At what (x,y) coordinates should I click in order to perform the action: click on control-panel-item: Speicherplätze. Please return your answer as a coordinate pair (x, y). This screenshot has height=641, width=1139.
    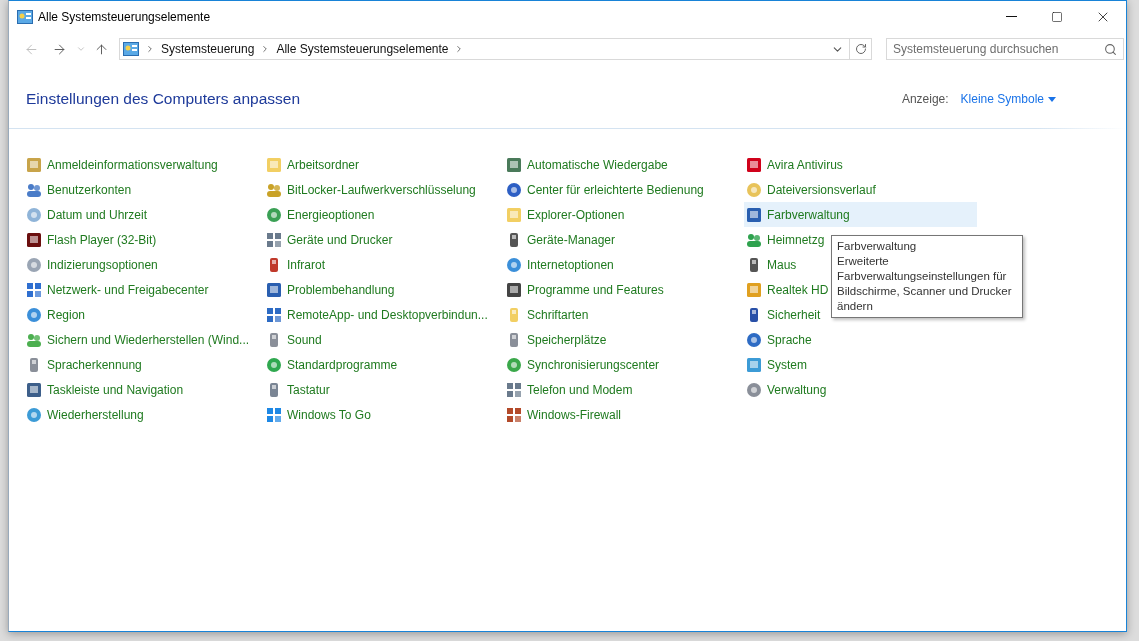
    Looking at the image, I should click on (555, 339).